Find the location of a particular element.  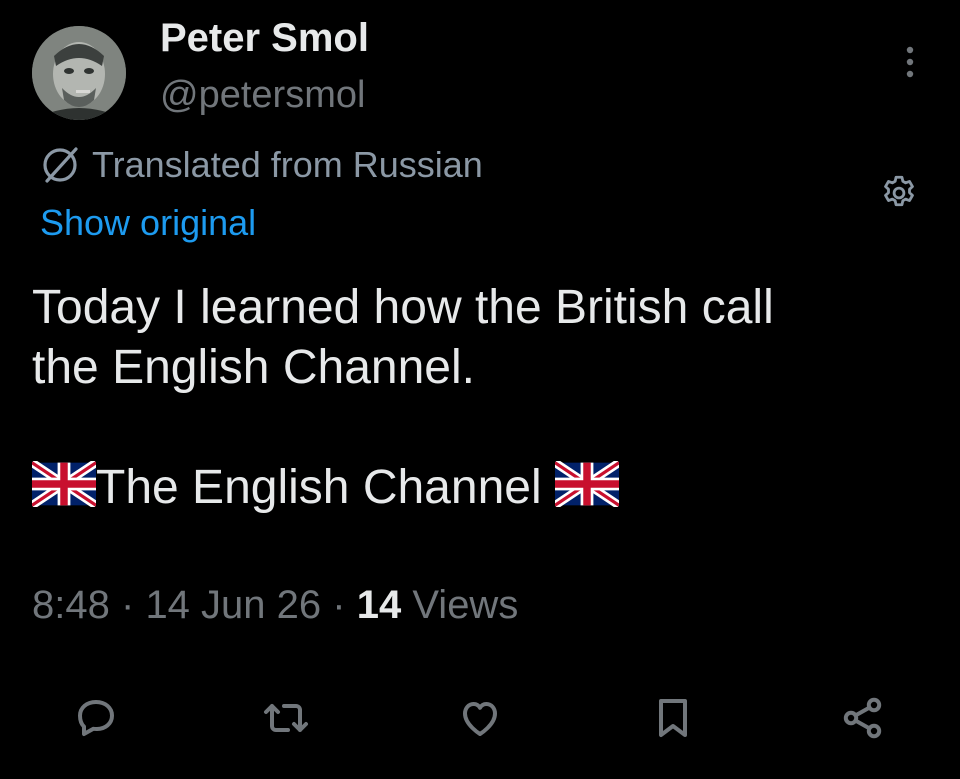

translation-note-label: Translated from Russian is located at coordinates (287, 164).